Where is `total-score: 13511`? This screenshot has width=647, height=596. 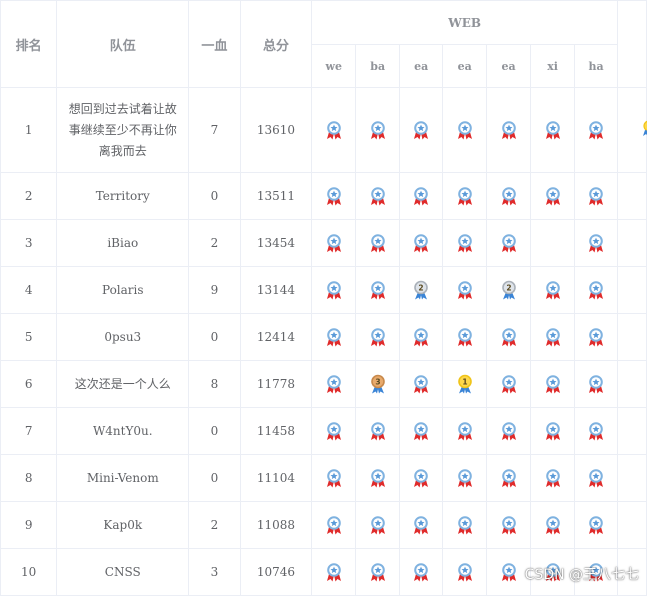 total-score: 13511 is located at coordinates (276, 196).